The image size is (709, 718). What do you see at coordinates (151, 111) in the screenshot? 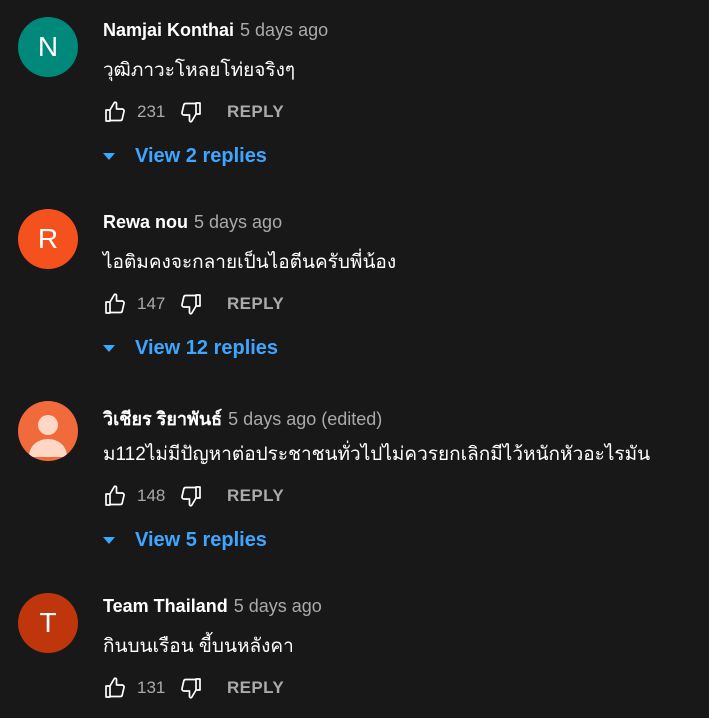
I see `like-count: 231` at bounding box center [151, 111].